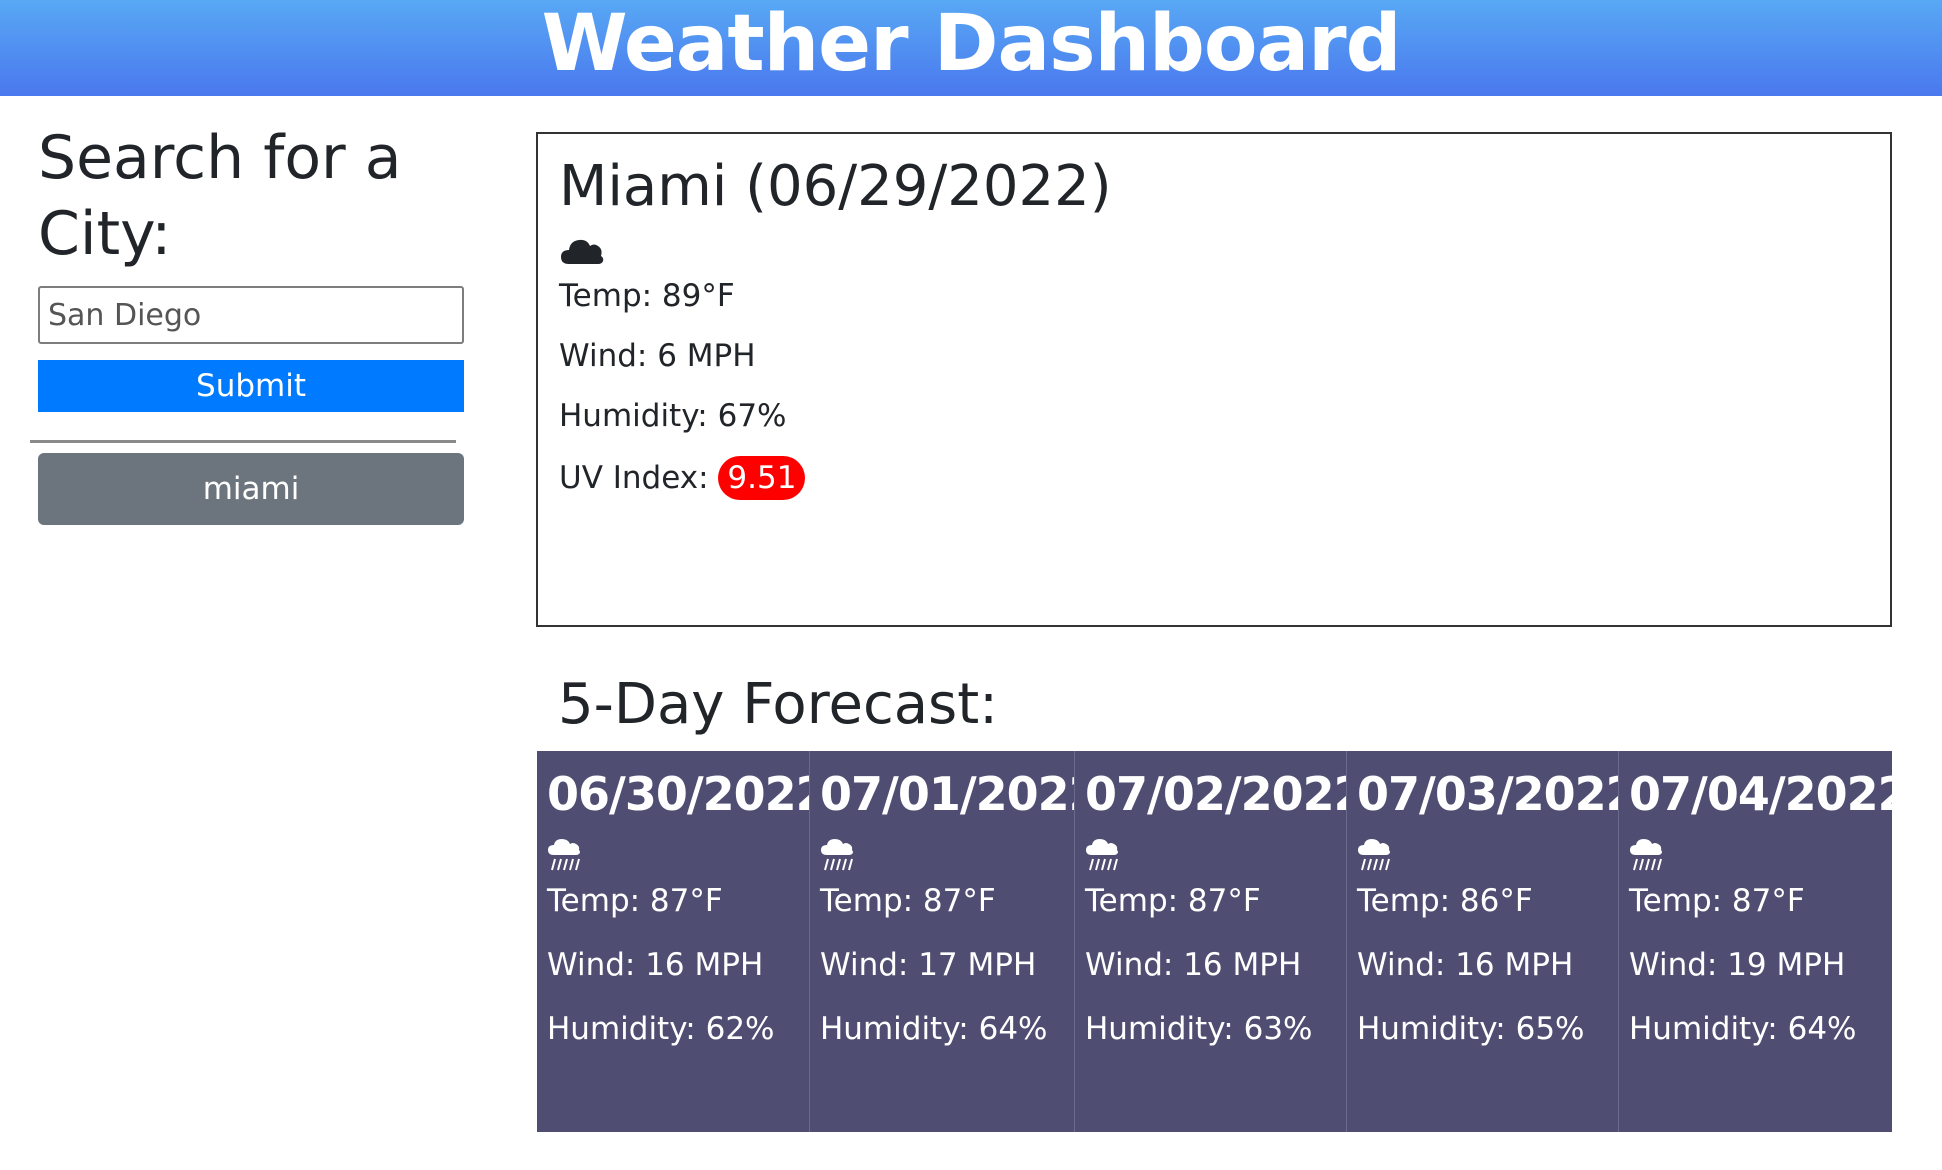  What do you see at coordinates (835, 186) in the screenshot?
I see `current-city-title: Miami (06/29/2022)` at bounding box center [835, 186].